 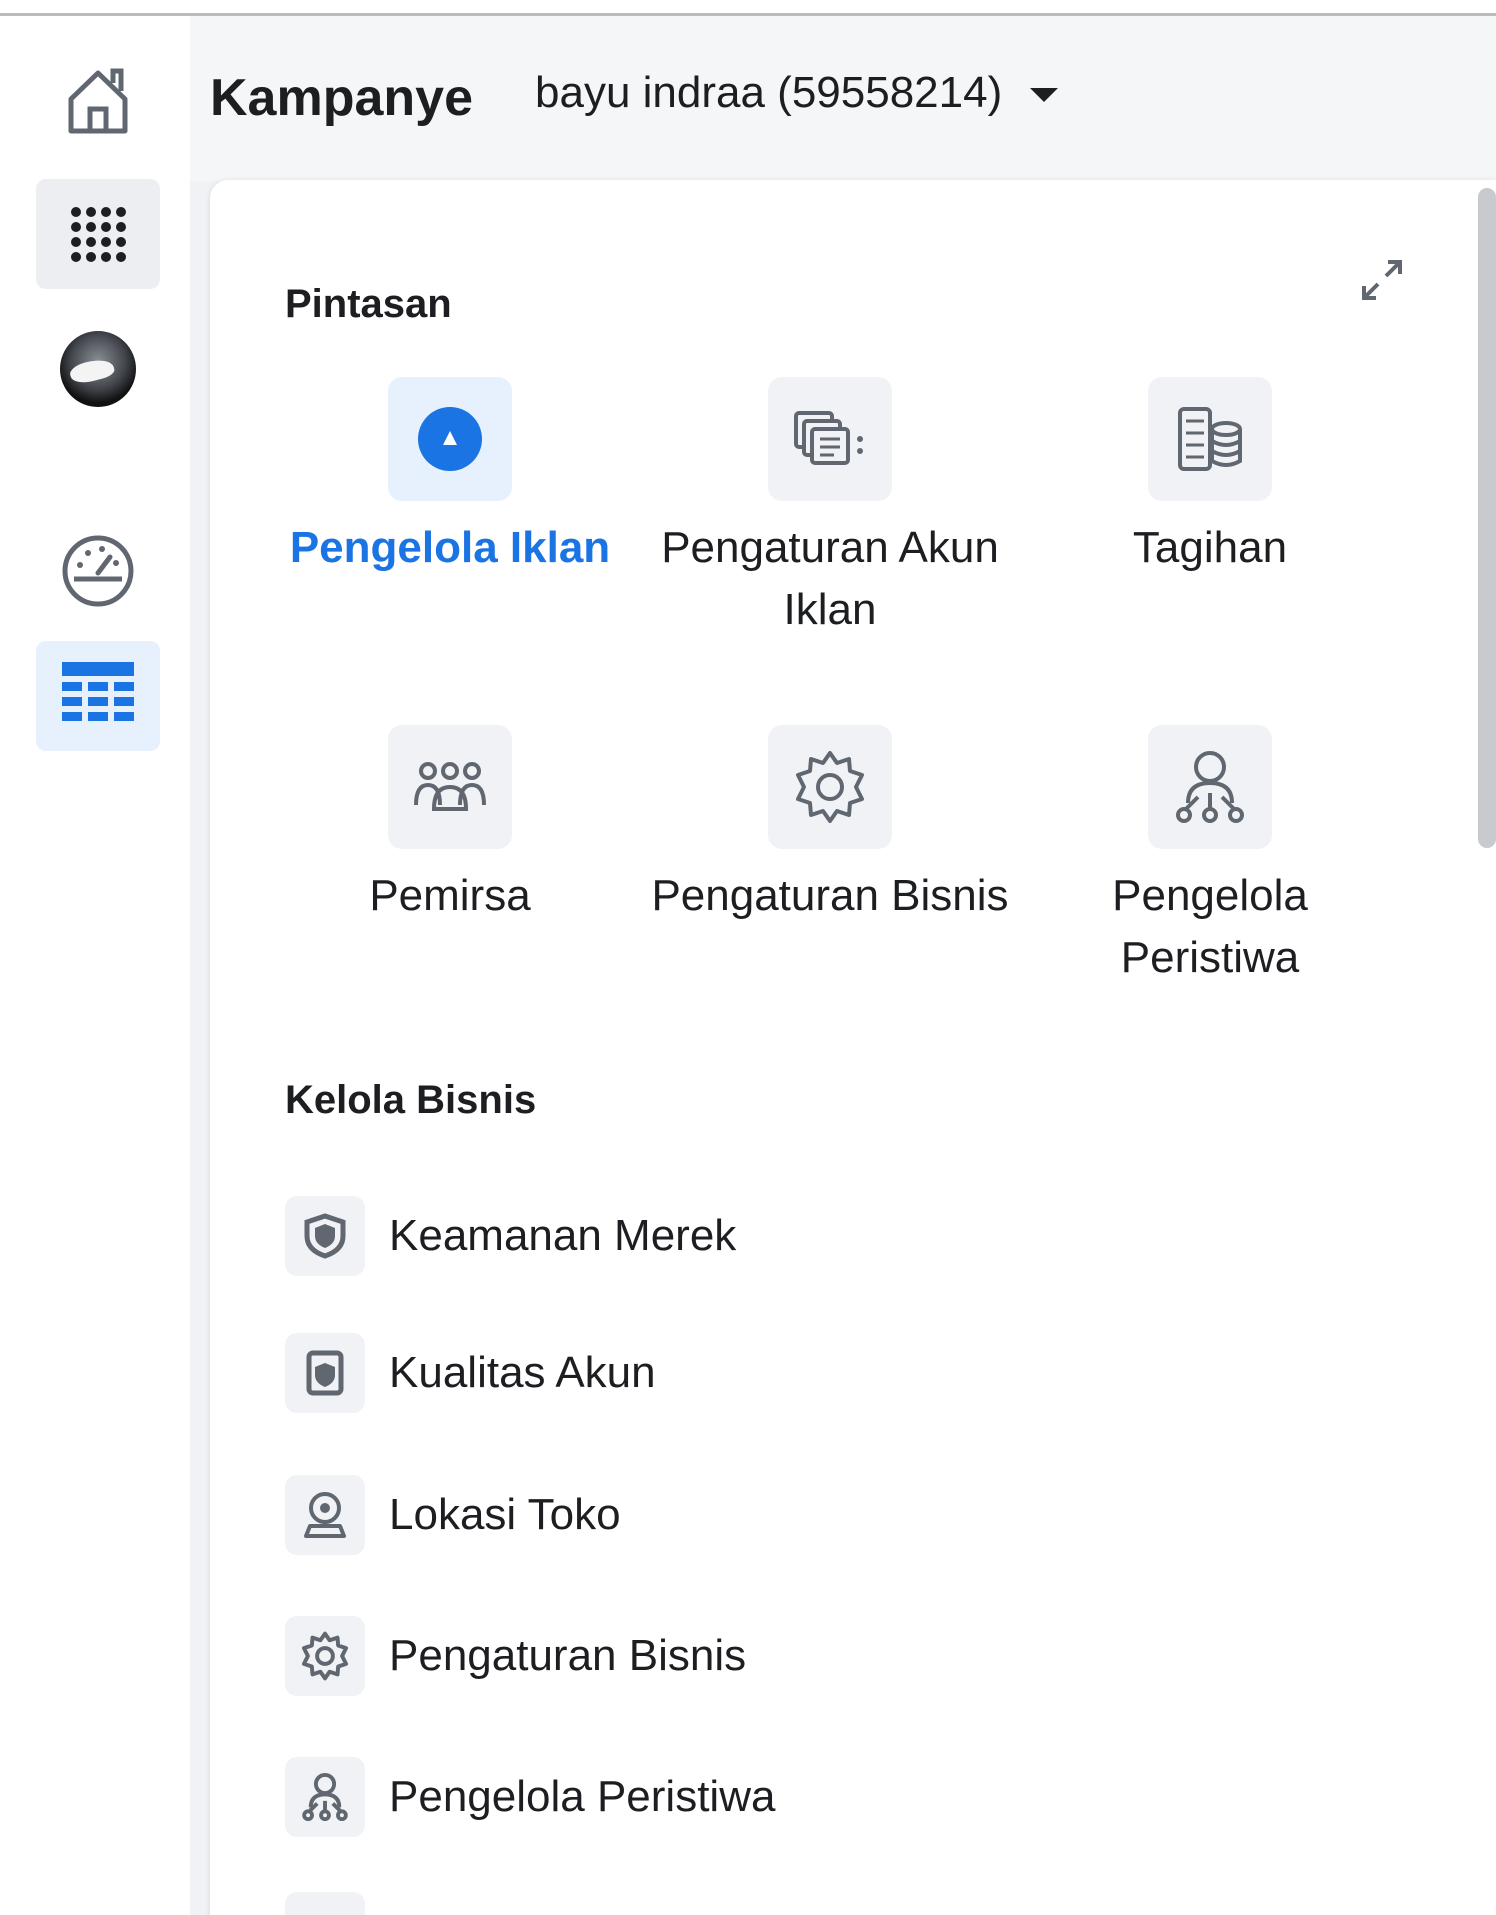 I want to click on page-title: Kampanye, so click(x=341, y=98).